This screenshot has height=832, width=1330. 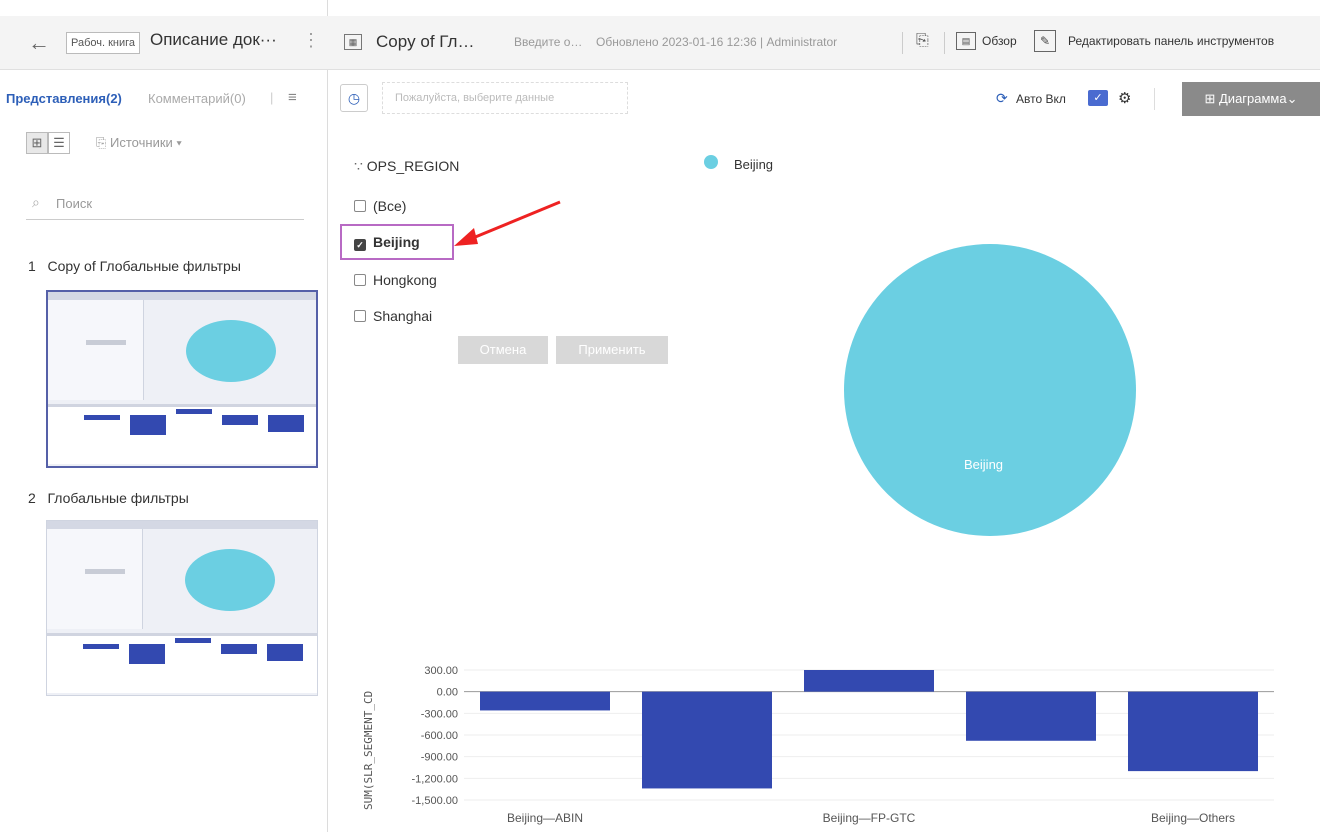 I want to click on view-index: 1, so click(x=32, y=266).